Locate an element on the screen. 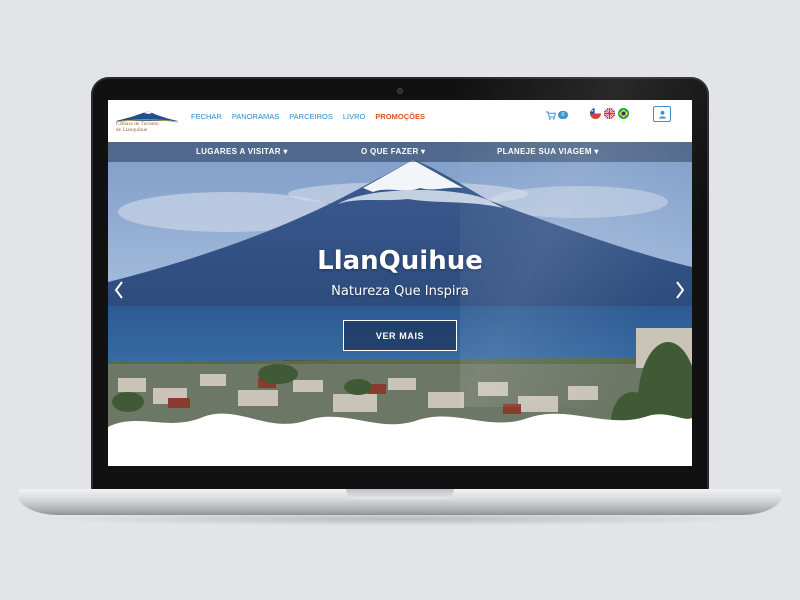  nav-item-parceiros: PARCEIROS is located at coordinates (311, 116).